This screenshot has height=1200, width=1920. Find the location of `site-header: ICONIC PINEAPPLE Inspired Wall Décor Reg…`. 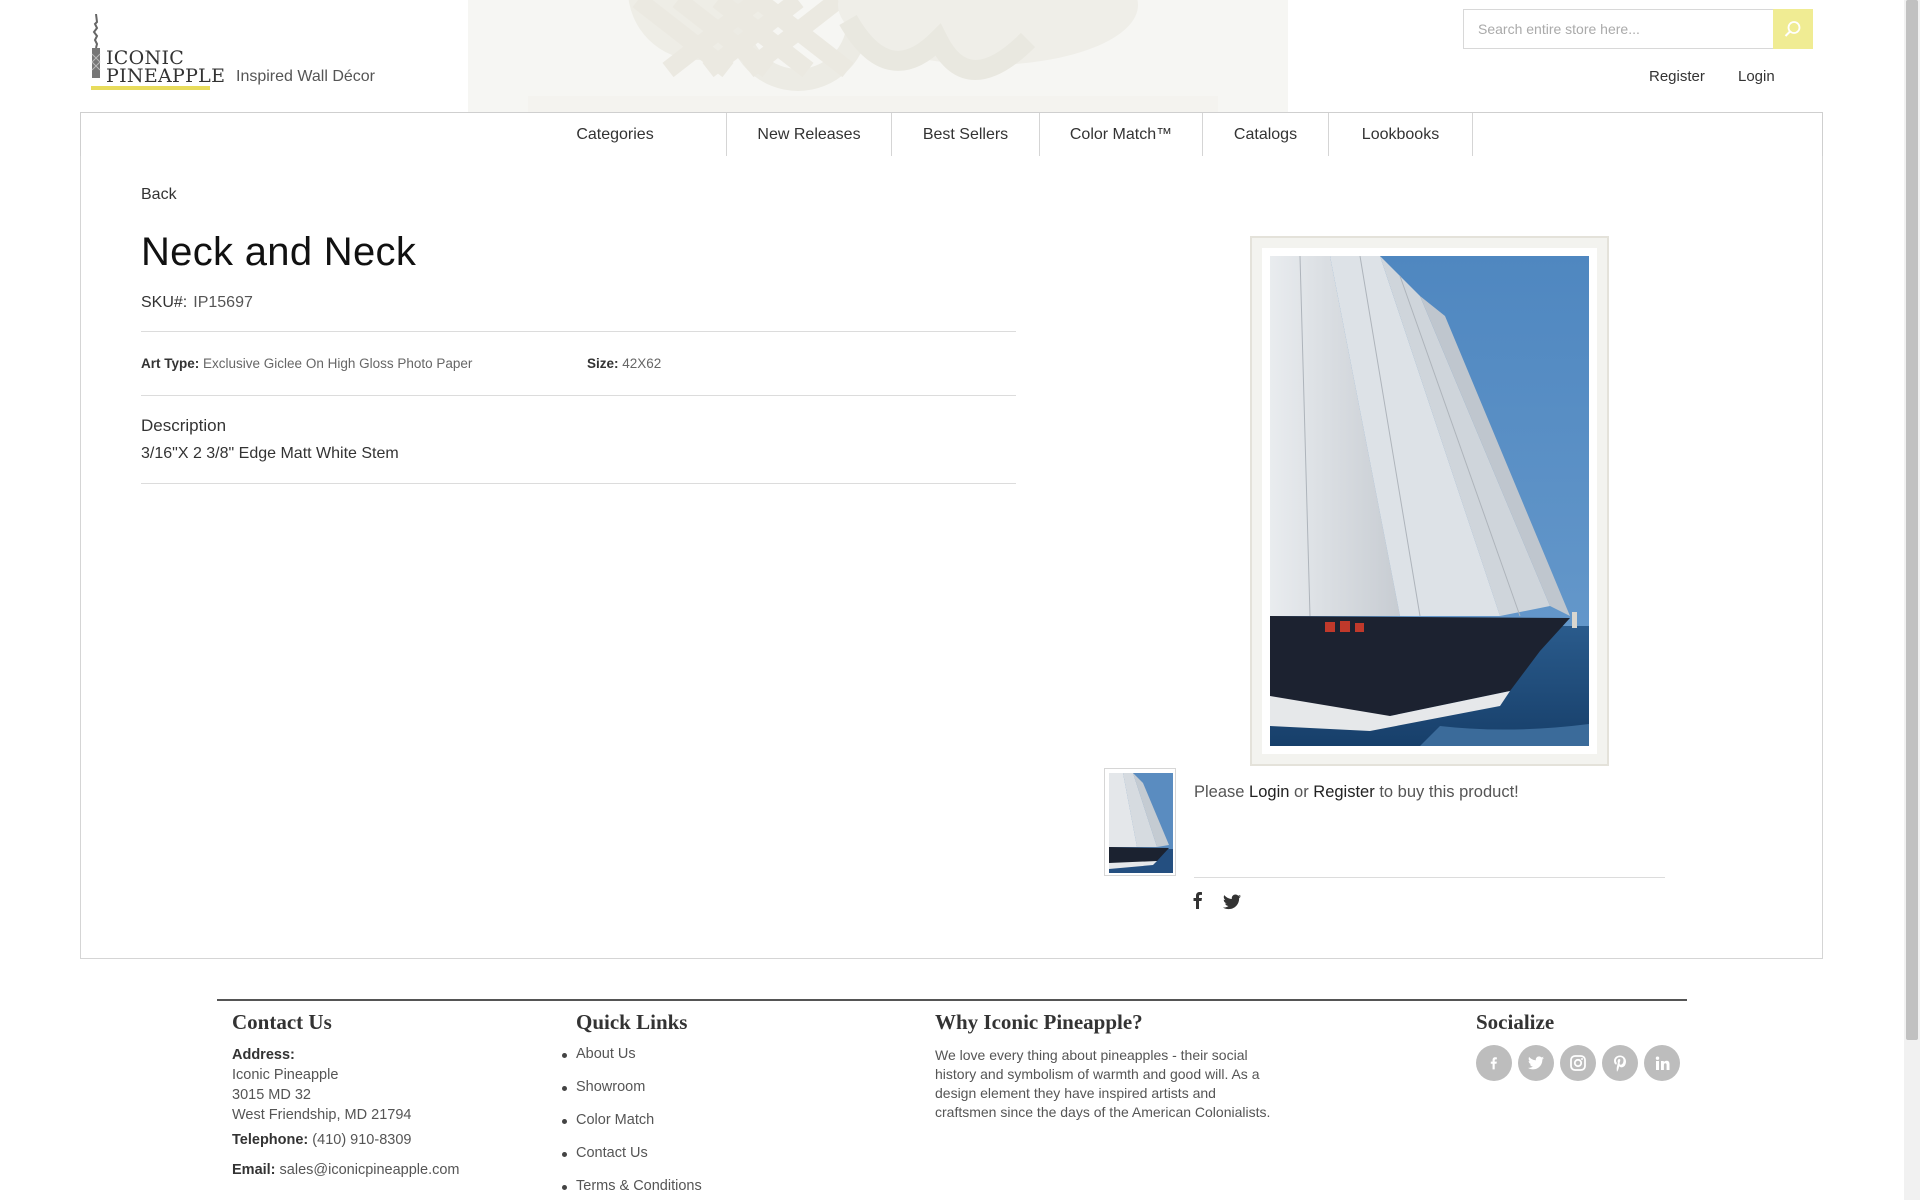

site-header: ICONIC PINEAPPLE Inspired Wall Décor Reg… is located at coordinates (952, 56).